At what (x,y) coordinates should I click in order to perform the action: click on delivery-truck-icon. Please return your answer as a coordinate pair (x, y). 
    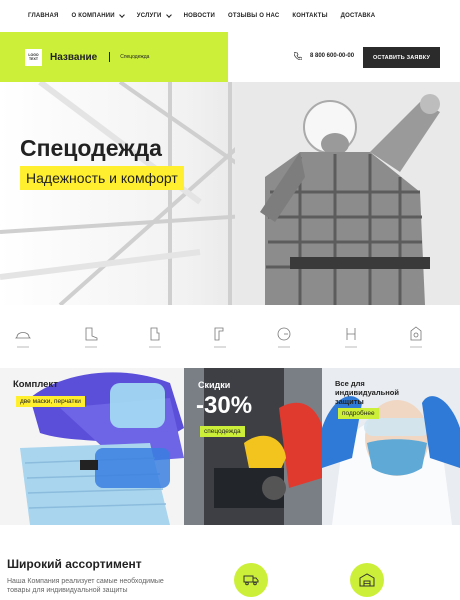
    Looking at the image, I should click on (251, 580).